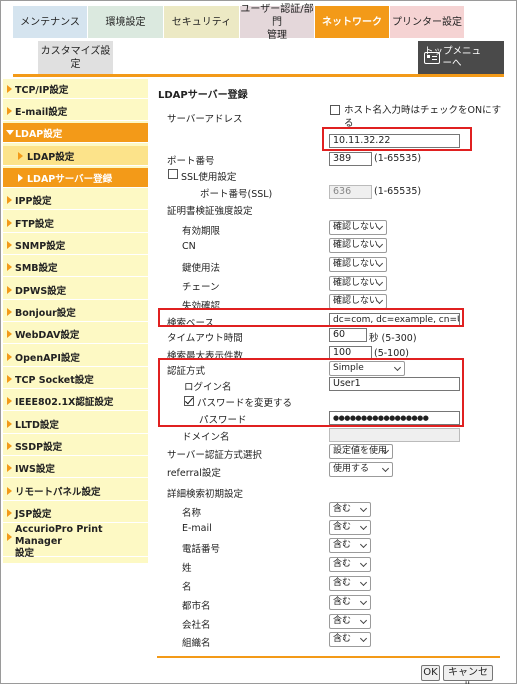 The width and height of the screenshot is (517, 684). Describe the element at coordinates (258, 75) in the screenshot. I see `header-rule` at that location.